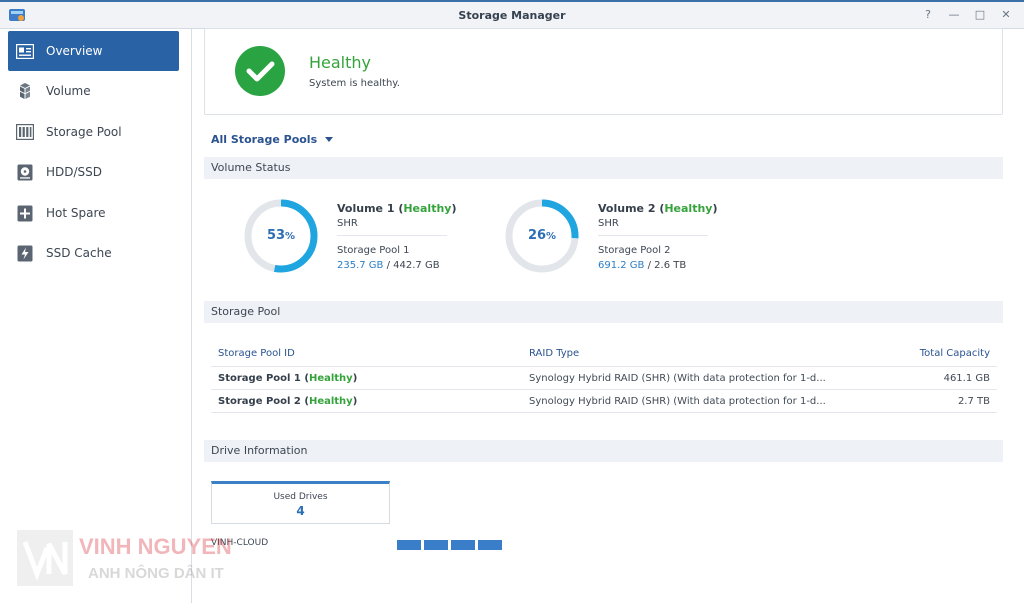 Image resolution: width=1024 pixels, height=603 pixels. I want to click on sidebar-item-label: Volume, so click(68, 91).